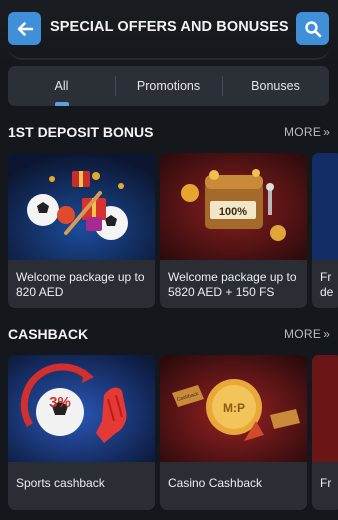 This screenshot has height=520, width=338. I want to click on casino-bonus-image: 100%, so click(233, 206).